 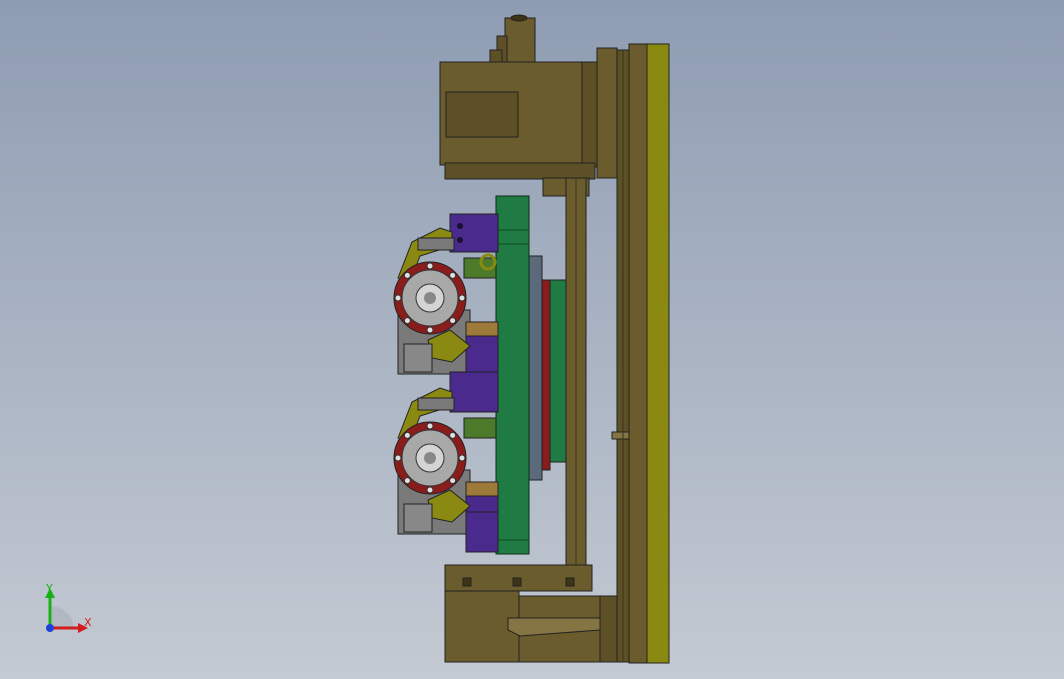 What do you see at coordinates (576, 373) in the screenshot?
I see `vertical-column` at bounding box center [576, 373].